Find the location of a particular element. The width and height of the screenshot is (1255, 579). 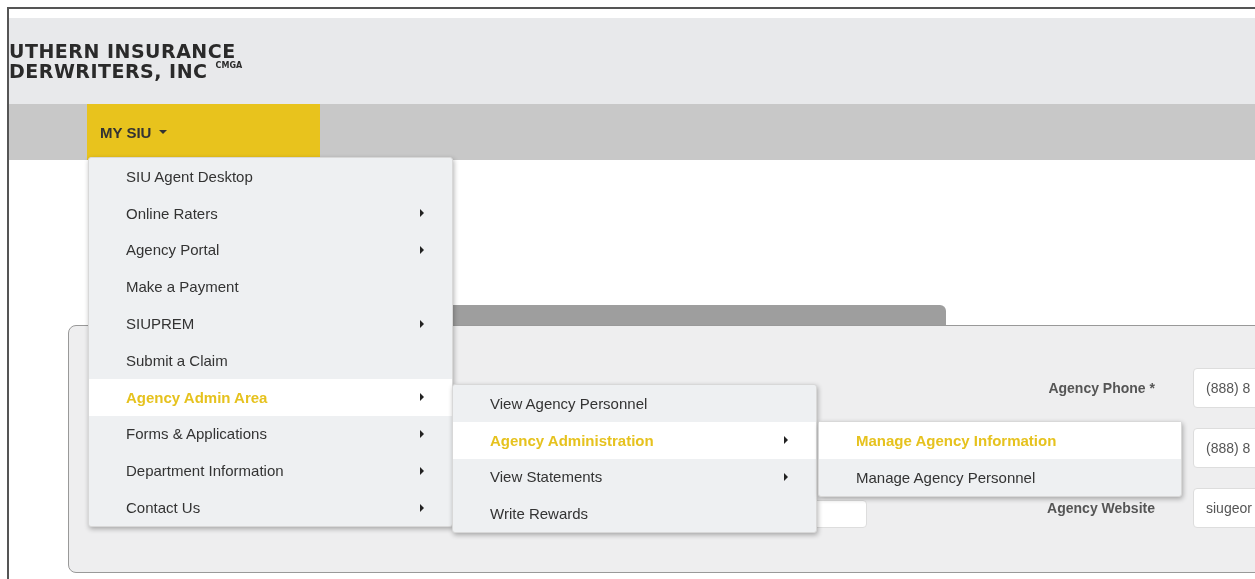

menu-item: Forms & Applications is located at coordinates (270, 434).